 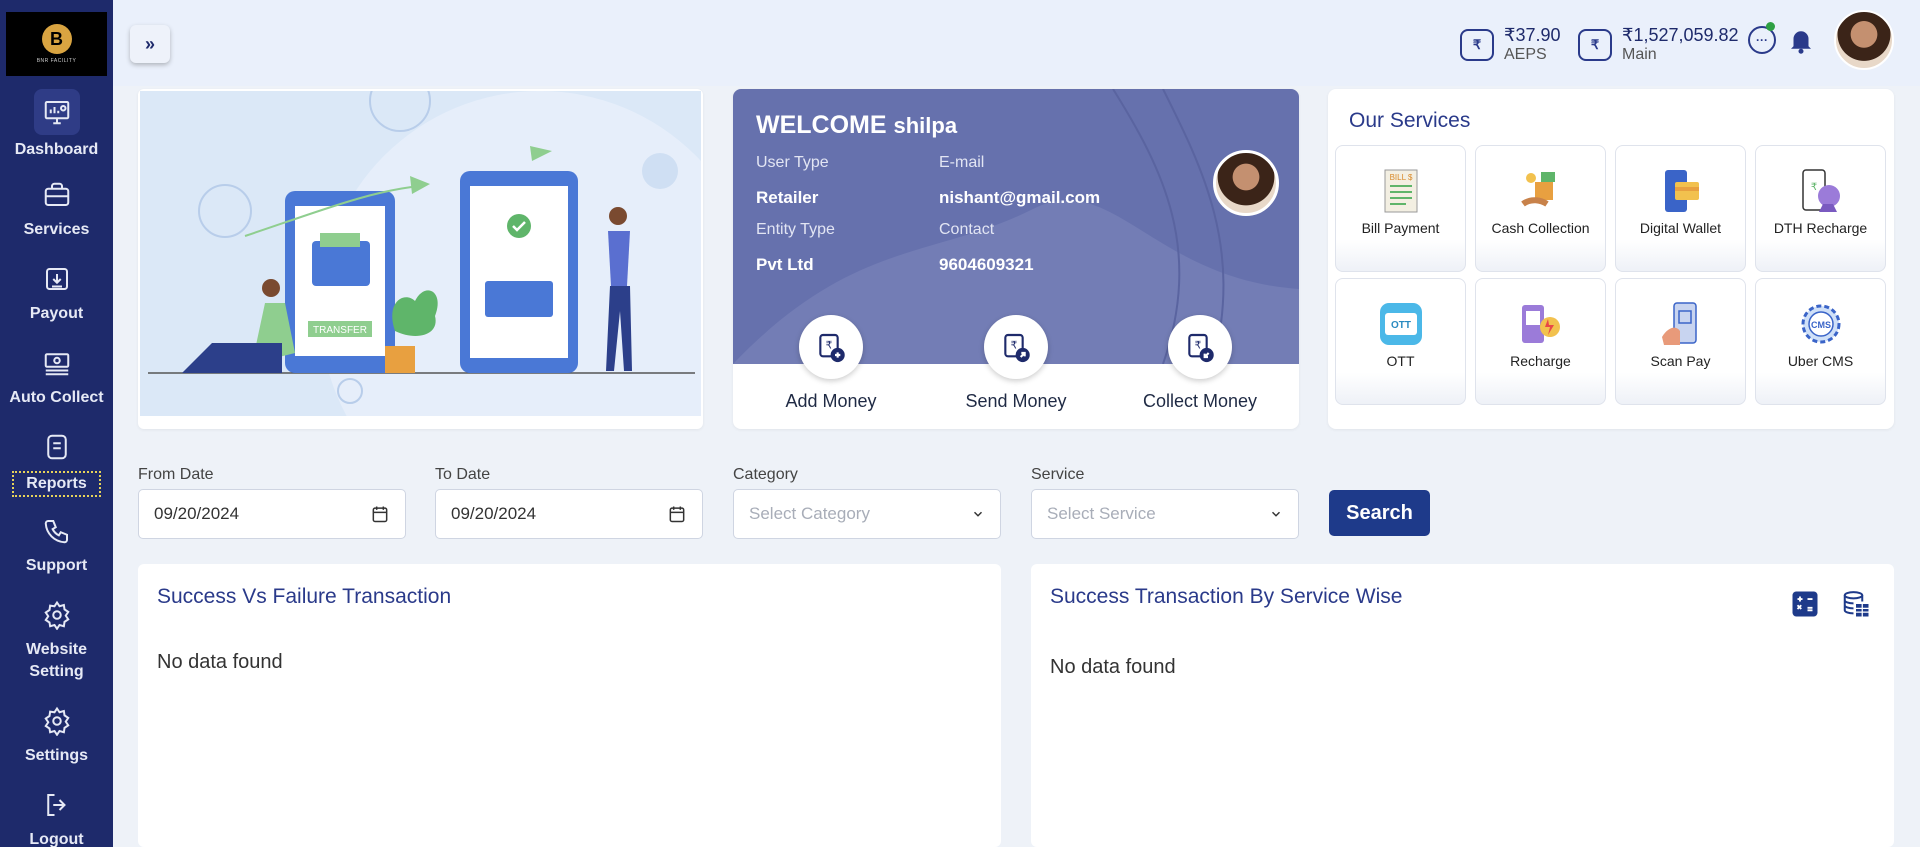 I want to click on sidebar-item-services: Services, so click(x=56, y=208).